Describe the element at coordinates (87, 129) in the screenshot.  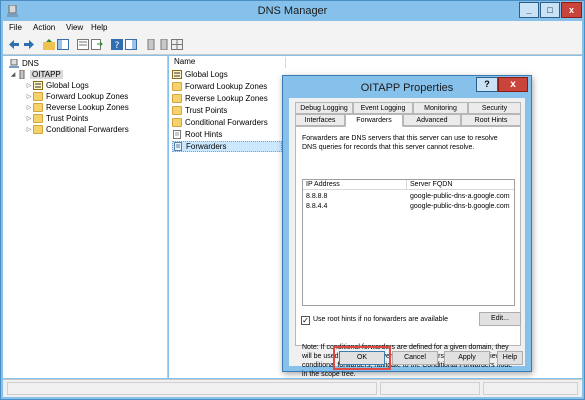
I see `tree-label-conditional-forwarders: Conditional Forwarders` at that location.